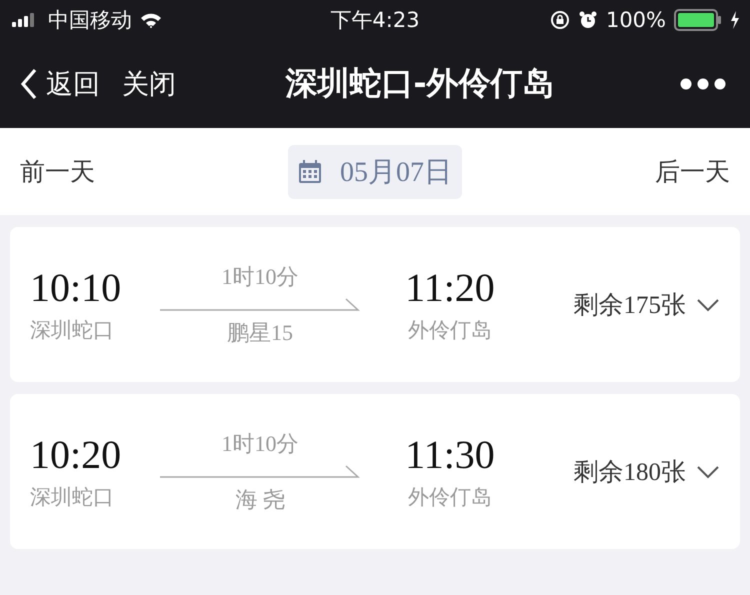 Image resolution: width=750 pixels, height=595 pixels. Describe the element at coordinates (310, 172) in the screenshot. I see `calendar-icon` at that location.